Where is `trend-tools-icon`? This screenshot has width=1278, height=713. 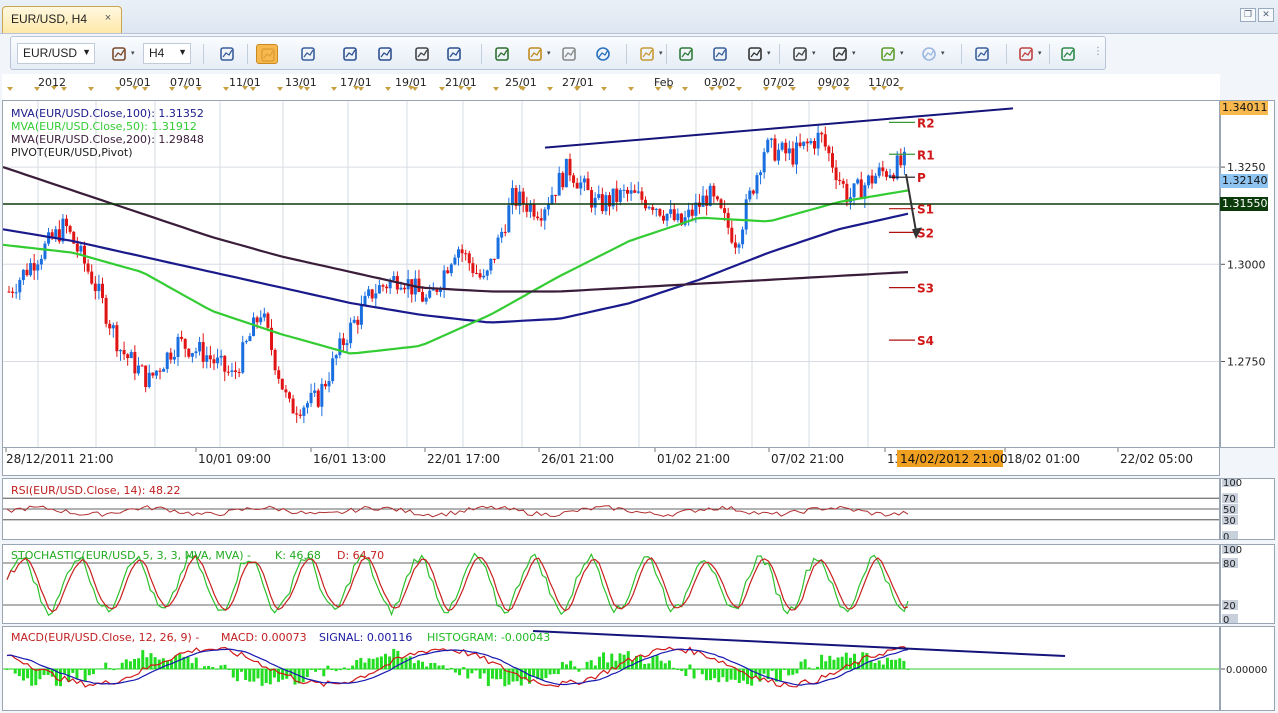 trend-tools-icon is located at coordinates (755, 54).